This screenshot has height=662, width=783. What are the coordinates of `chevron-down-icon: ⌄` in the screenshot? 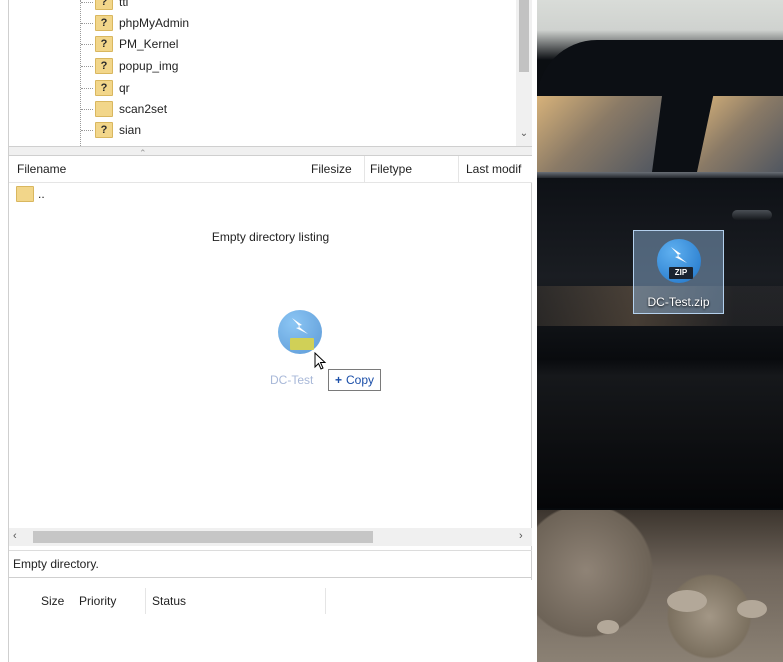 It's located at (524, 133).